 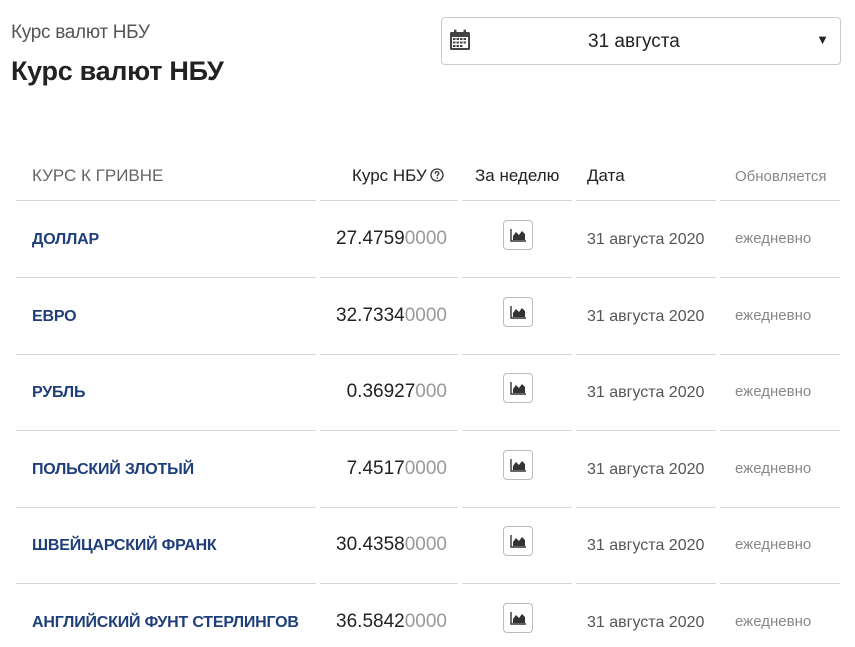 What do you see at coordinates (437, 175) in the screenshot?
I see `help-icon` at bounding box center [437, 175].